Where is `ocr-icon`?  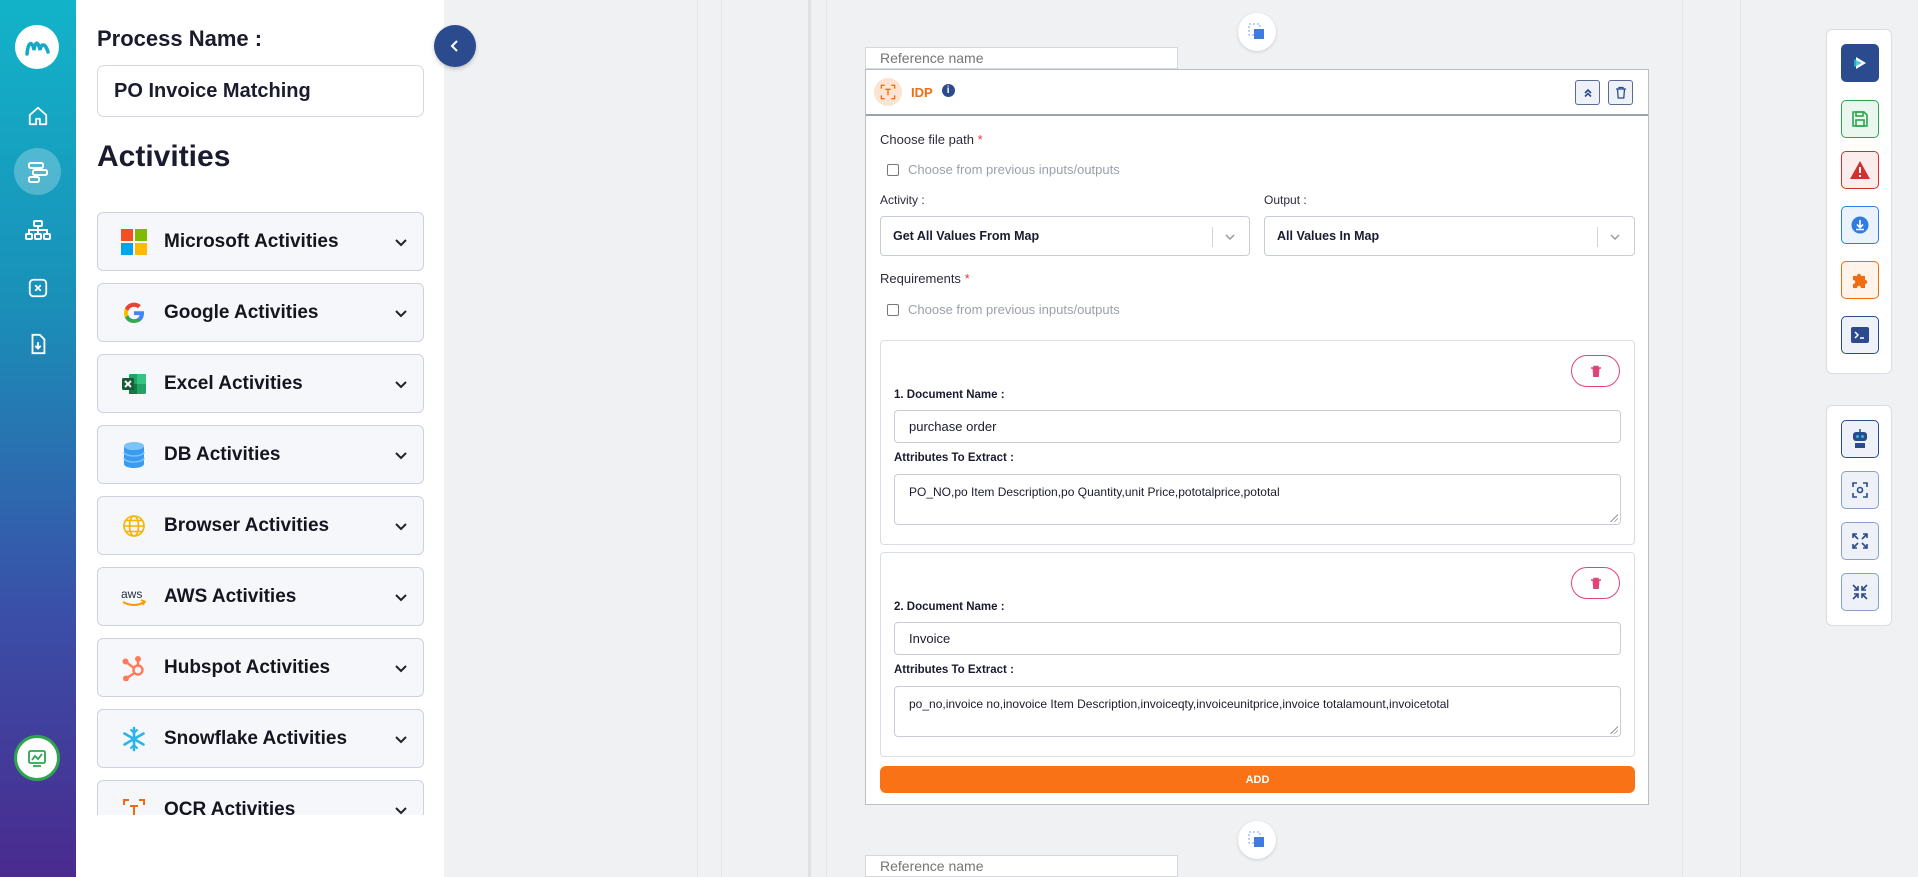
ocr-icon is located at coordinates (134, 805).